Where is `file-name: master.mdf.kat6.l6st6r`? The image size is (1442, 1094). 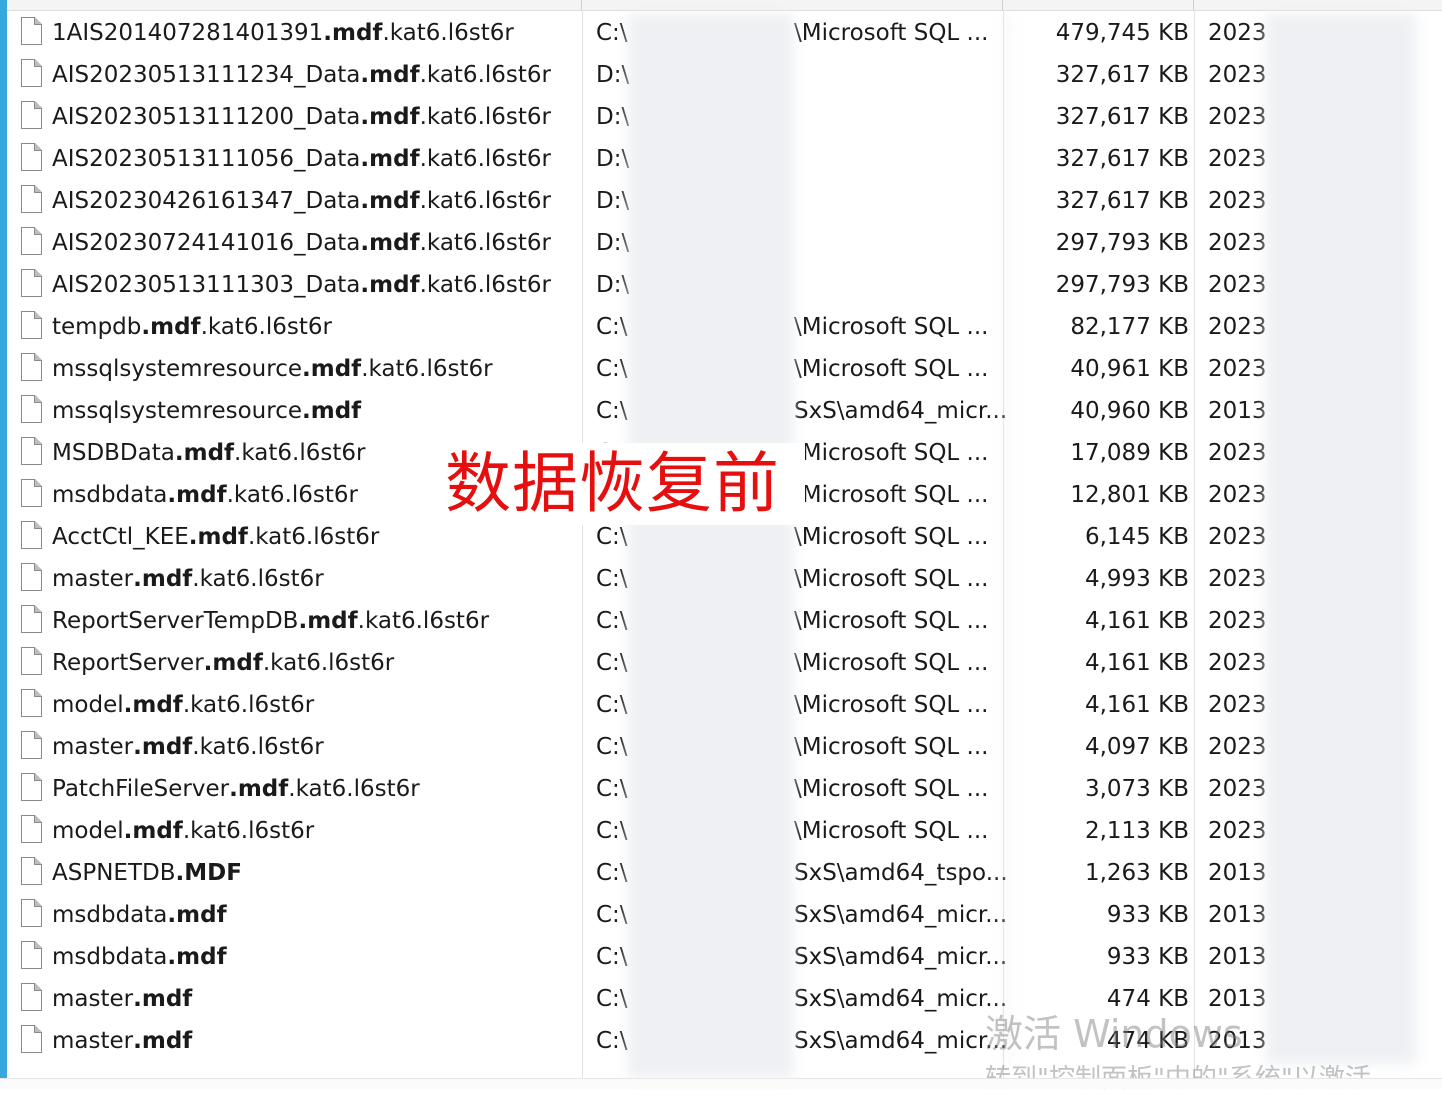
file-name: master.mdf.kat6.l6st6r is located at coordinates (188, 747).